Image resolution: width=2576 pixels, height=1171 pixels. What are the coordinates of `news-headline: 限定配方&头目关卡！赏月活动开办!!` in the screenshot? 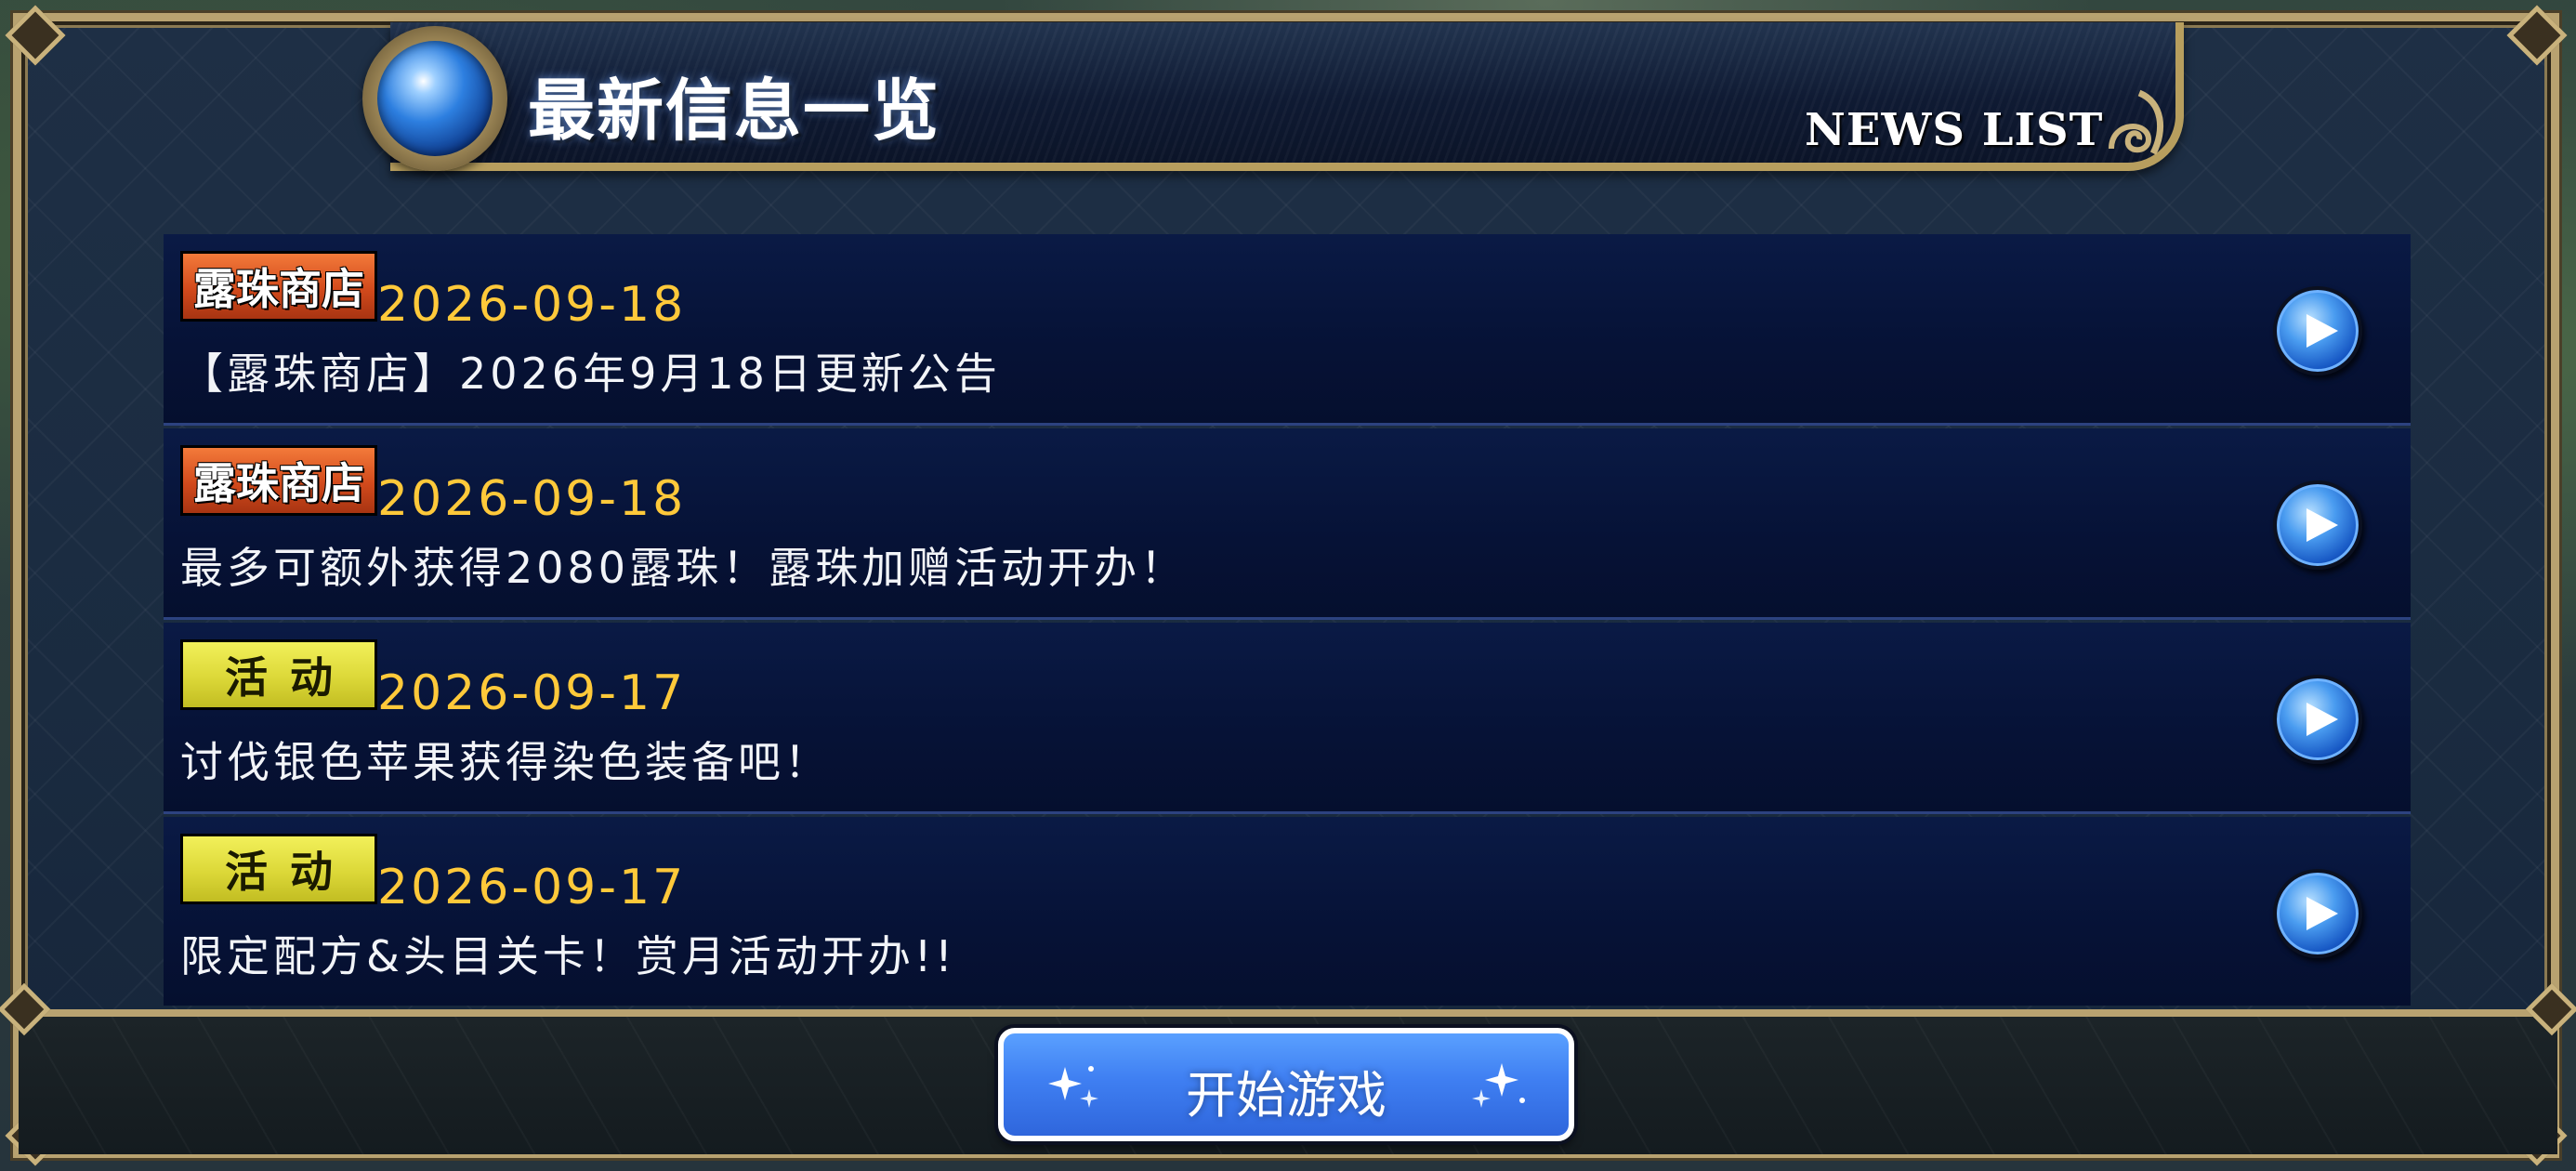 It's located at (568, 956).